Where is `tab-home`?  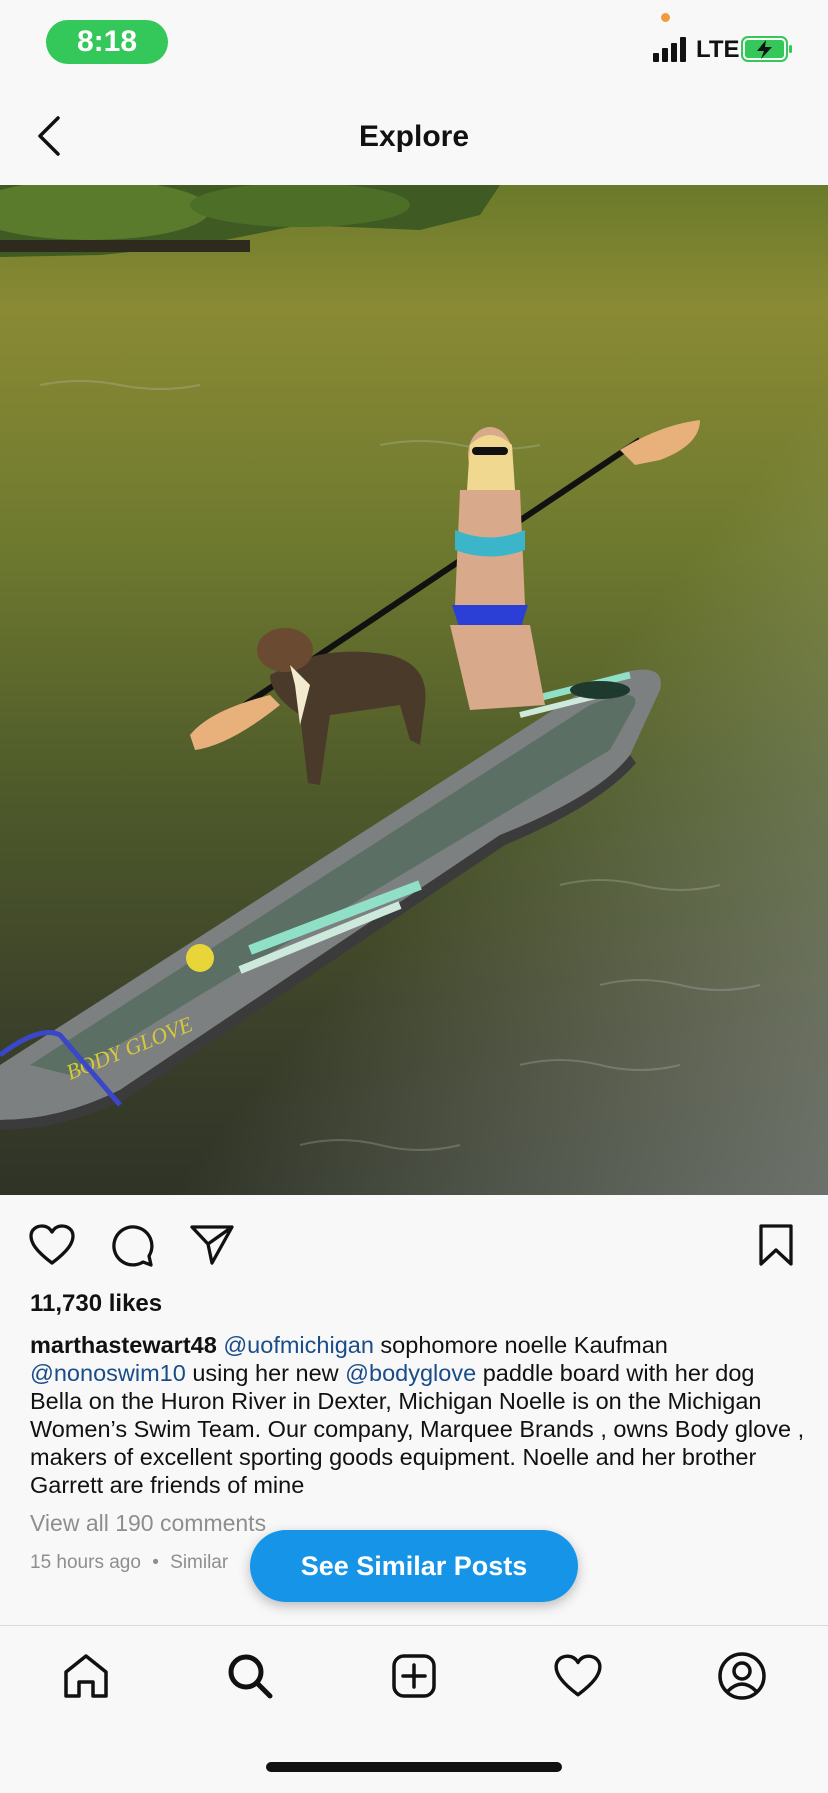 tab-home is located at coordinates (86, 1676).